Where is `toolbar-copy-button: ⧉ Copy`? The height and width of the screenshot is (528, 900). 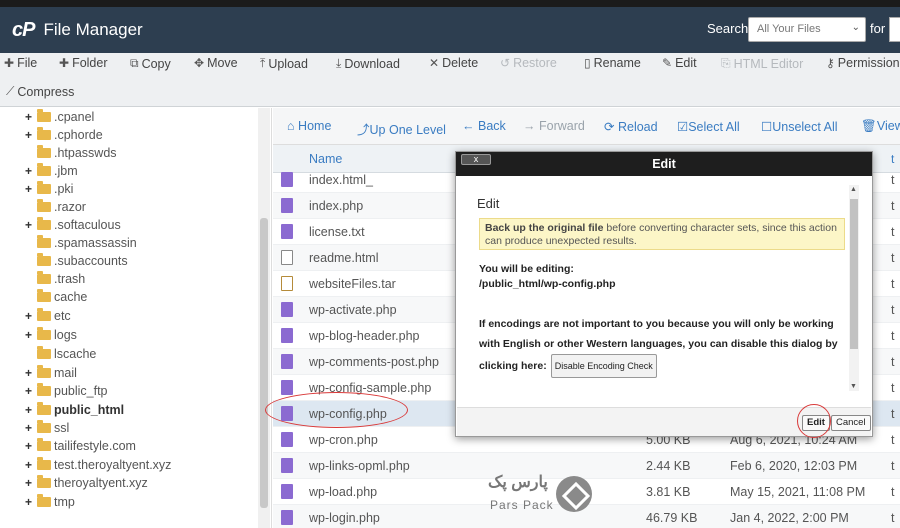 toolbar-copy-button: ⧉ Copy is located at coordinates (150, 63).